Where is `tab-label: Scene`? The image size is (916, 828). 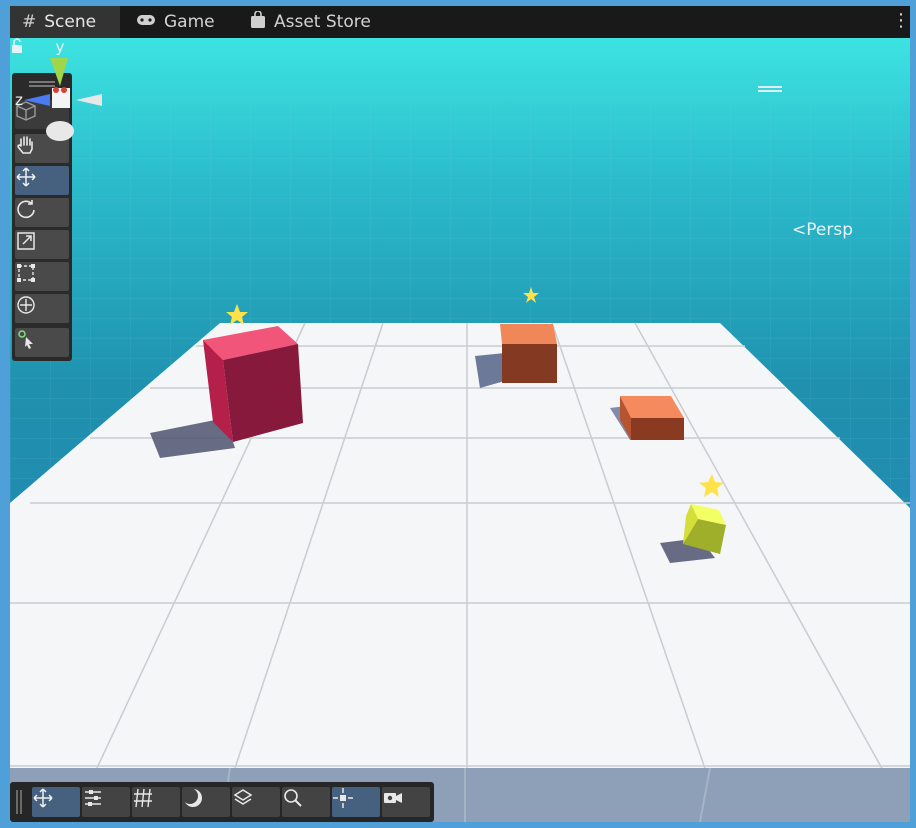 tab-label: Scene is located at coordinates (70, 22).